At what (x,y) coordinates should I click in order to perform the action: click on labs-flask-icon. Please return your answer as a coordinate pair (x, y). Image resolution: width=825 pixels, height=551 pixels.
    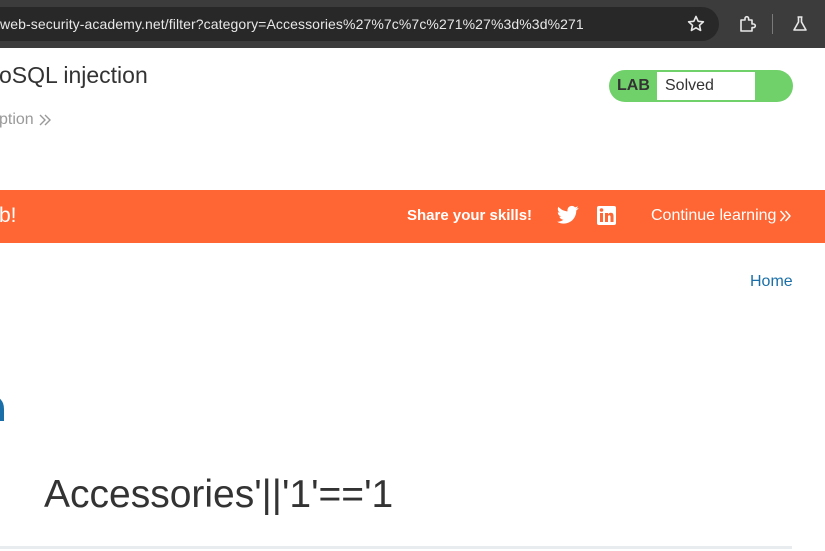
    Looking at the image, I should click on (800, 24).